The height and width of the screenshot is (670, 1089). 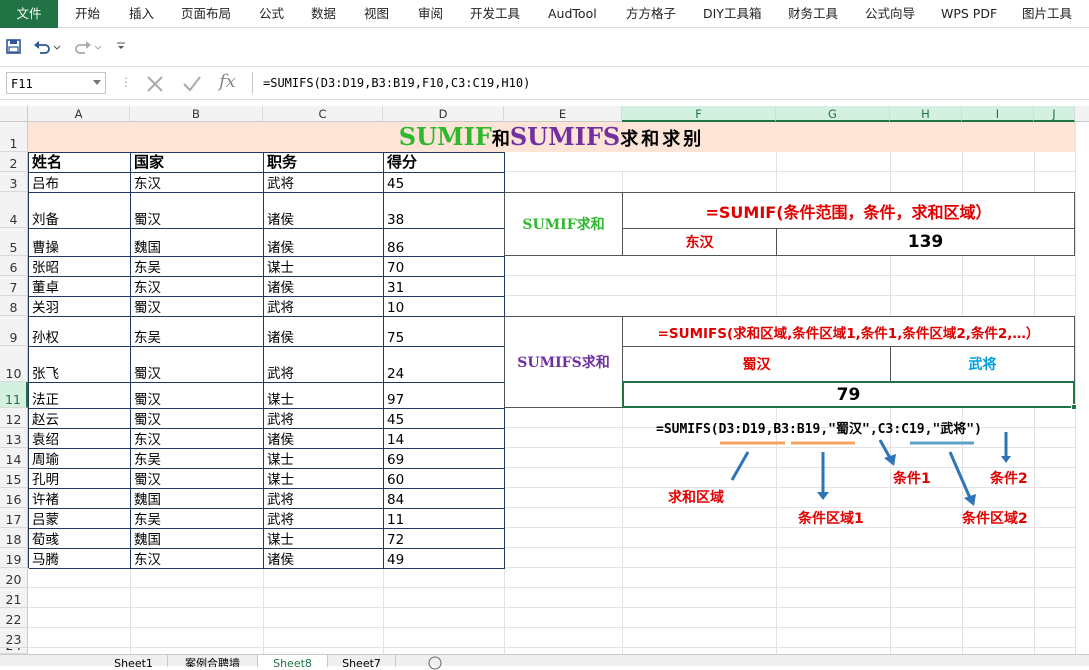 I want to click on table-cell-score: 84, so click(x=444, y=499).